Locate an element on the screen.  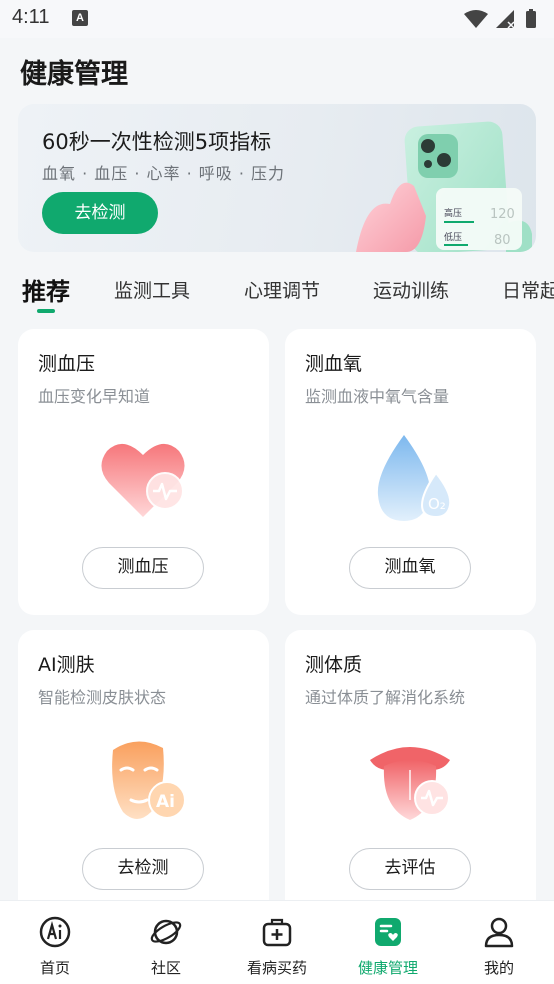
nav-label: 我的 is located at coordinates (498, 968).